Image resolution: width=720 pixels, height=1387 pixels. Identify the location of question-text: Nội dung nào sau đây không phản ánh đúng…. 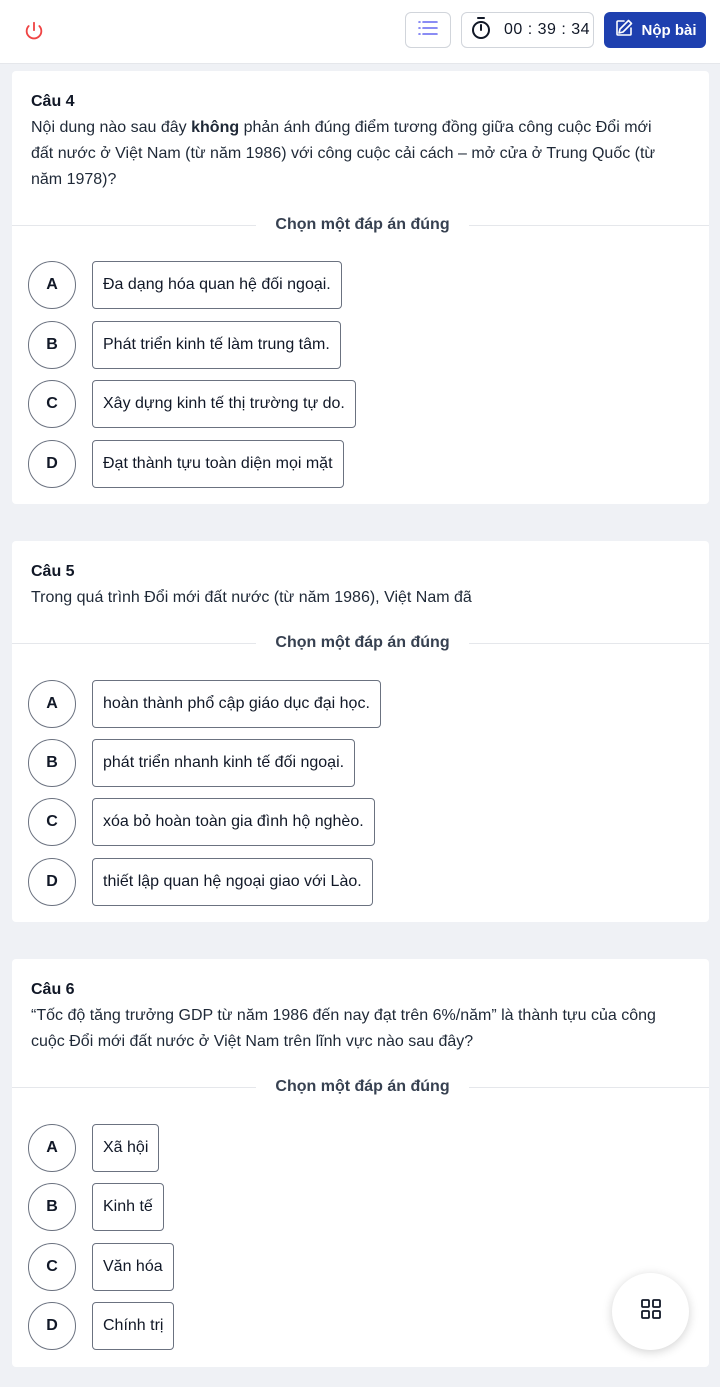
(351, 154).